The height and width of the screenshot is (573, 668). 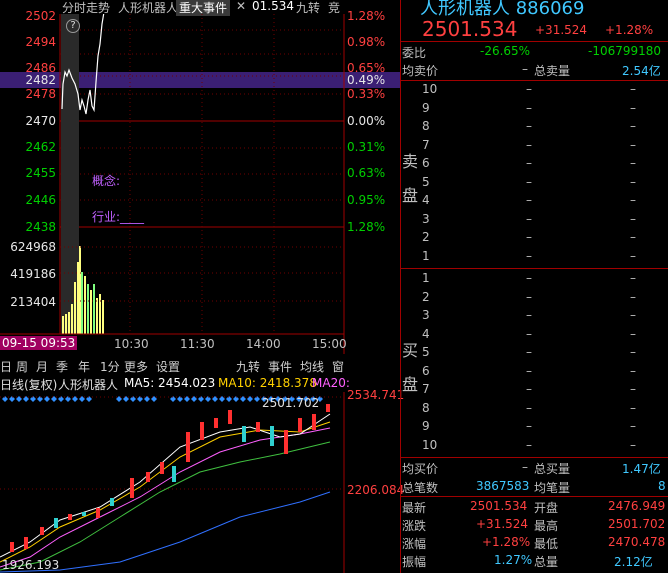 I want to click on period-day: 日, so click(x=6, y=366).